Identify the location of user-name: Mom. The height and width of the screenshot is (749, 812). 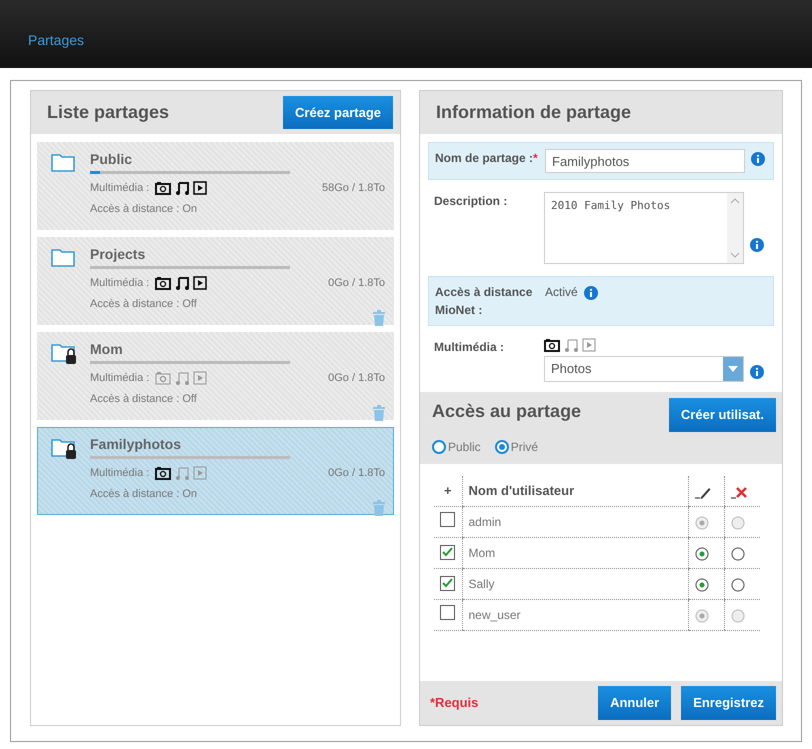
(575, 553).